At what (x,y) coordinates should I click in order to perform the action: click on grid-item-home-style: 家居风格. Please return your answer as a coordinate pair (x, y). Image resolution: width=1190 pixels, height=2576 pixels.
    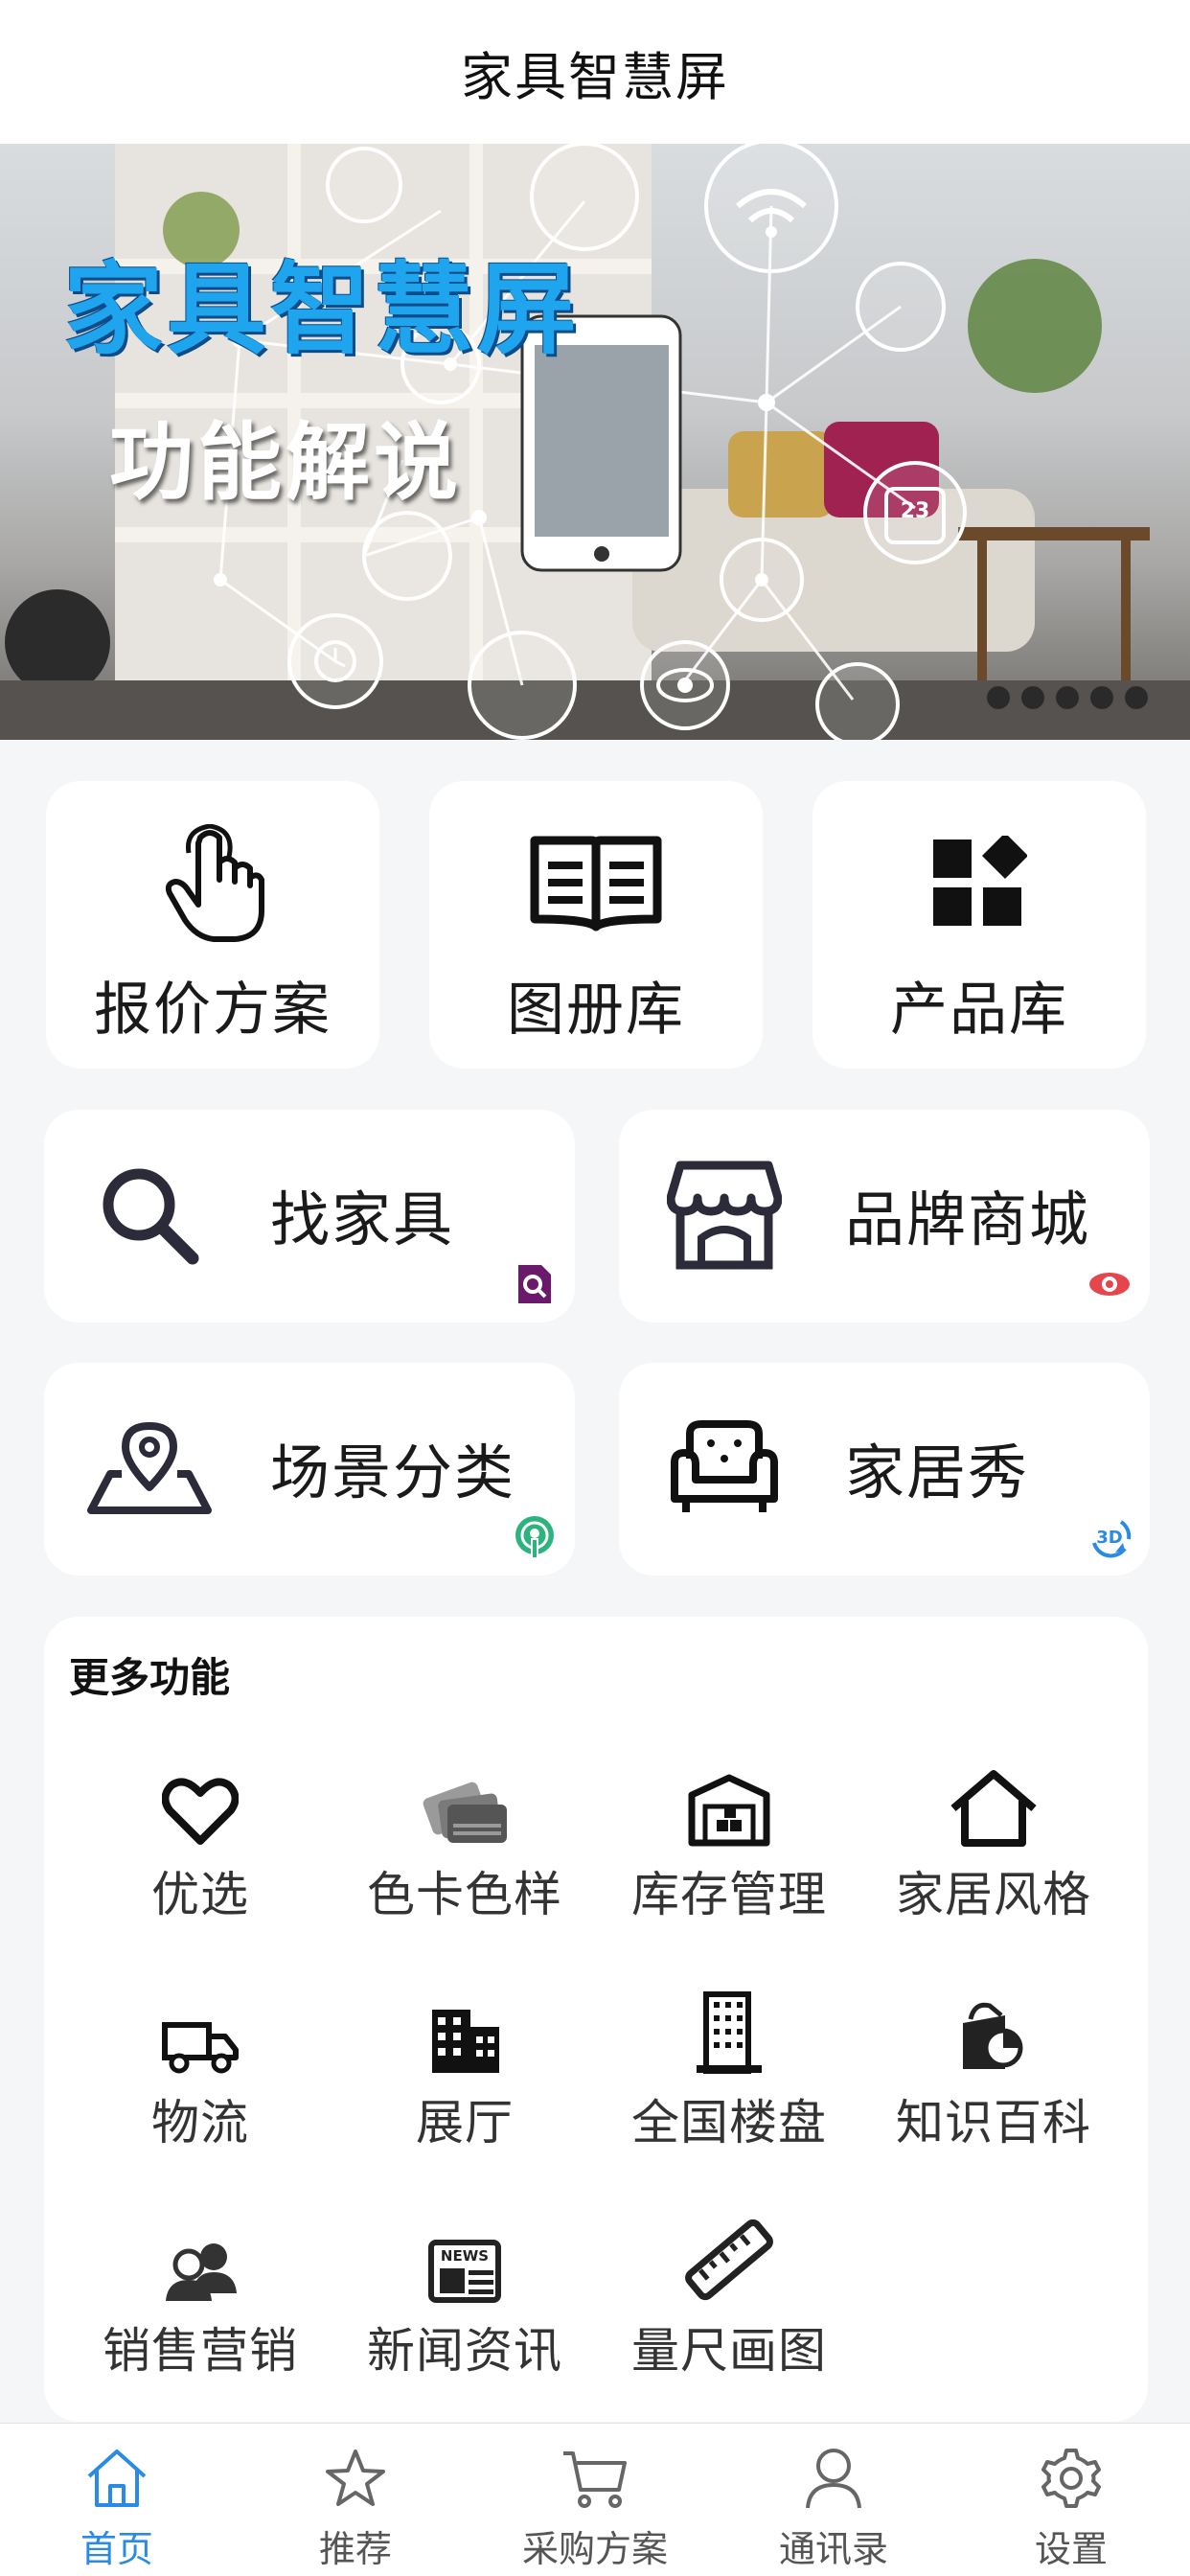
    Looking at the image, I should click on (994, 1847).